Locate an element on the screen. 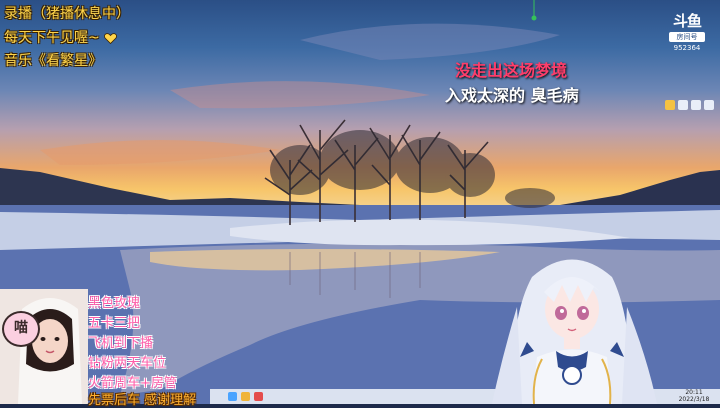  douyu-logo: 斗鱼 is located at coordinates (687, 21).